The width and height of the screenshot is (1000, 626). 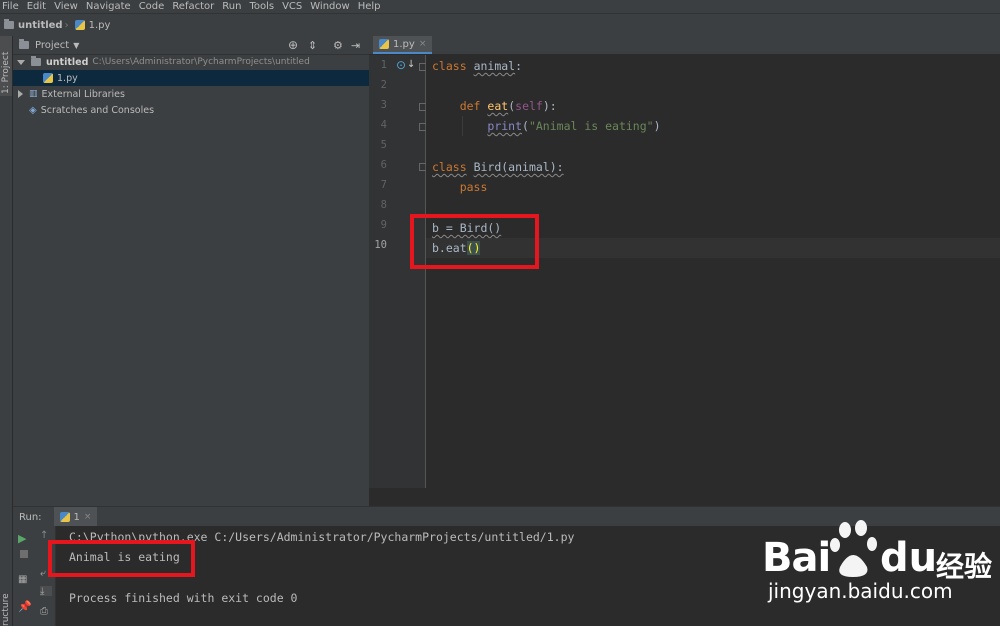 What do you see at coordinates (33, 110) in the screenshot?
I see `scratches-icon: ◈` at bounding box center [33, 110].